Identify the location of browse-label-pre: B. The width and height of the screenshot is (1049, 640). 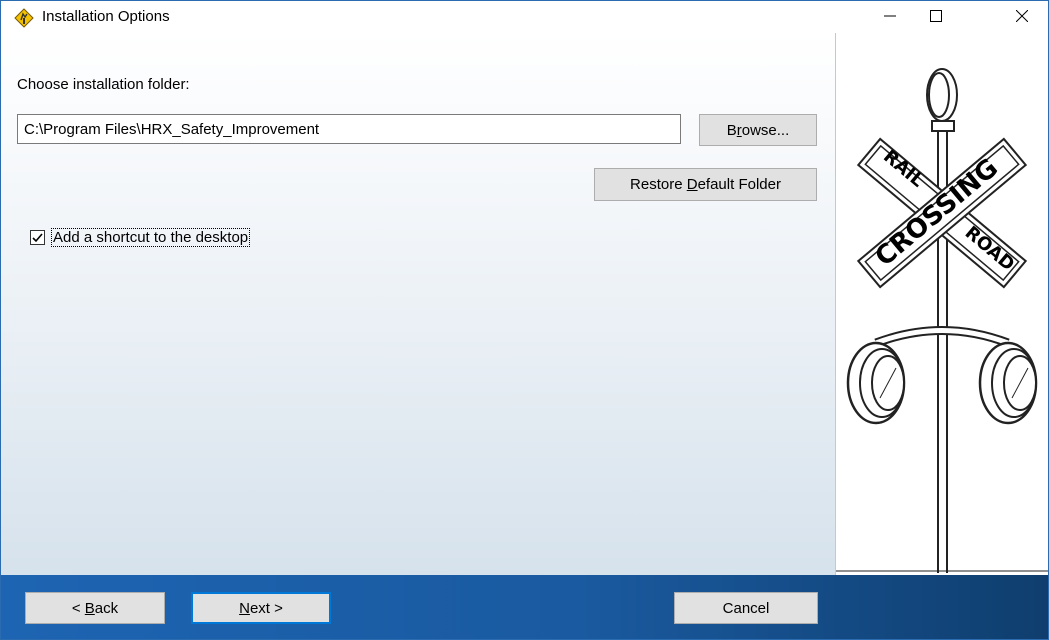
(731, 130).